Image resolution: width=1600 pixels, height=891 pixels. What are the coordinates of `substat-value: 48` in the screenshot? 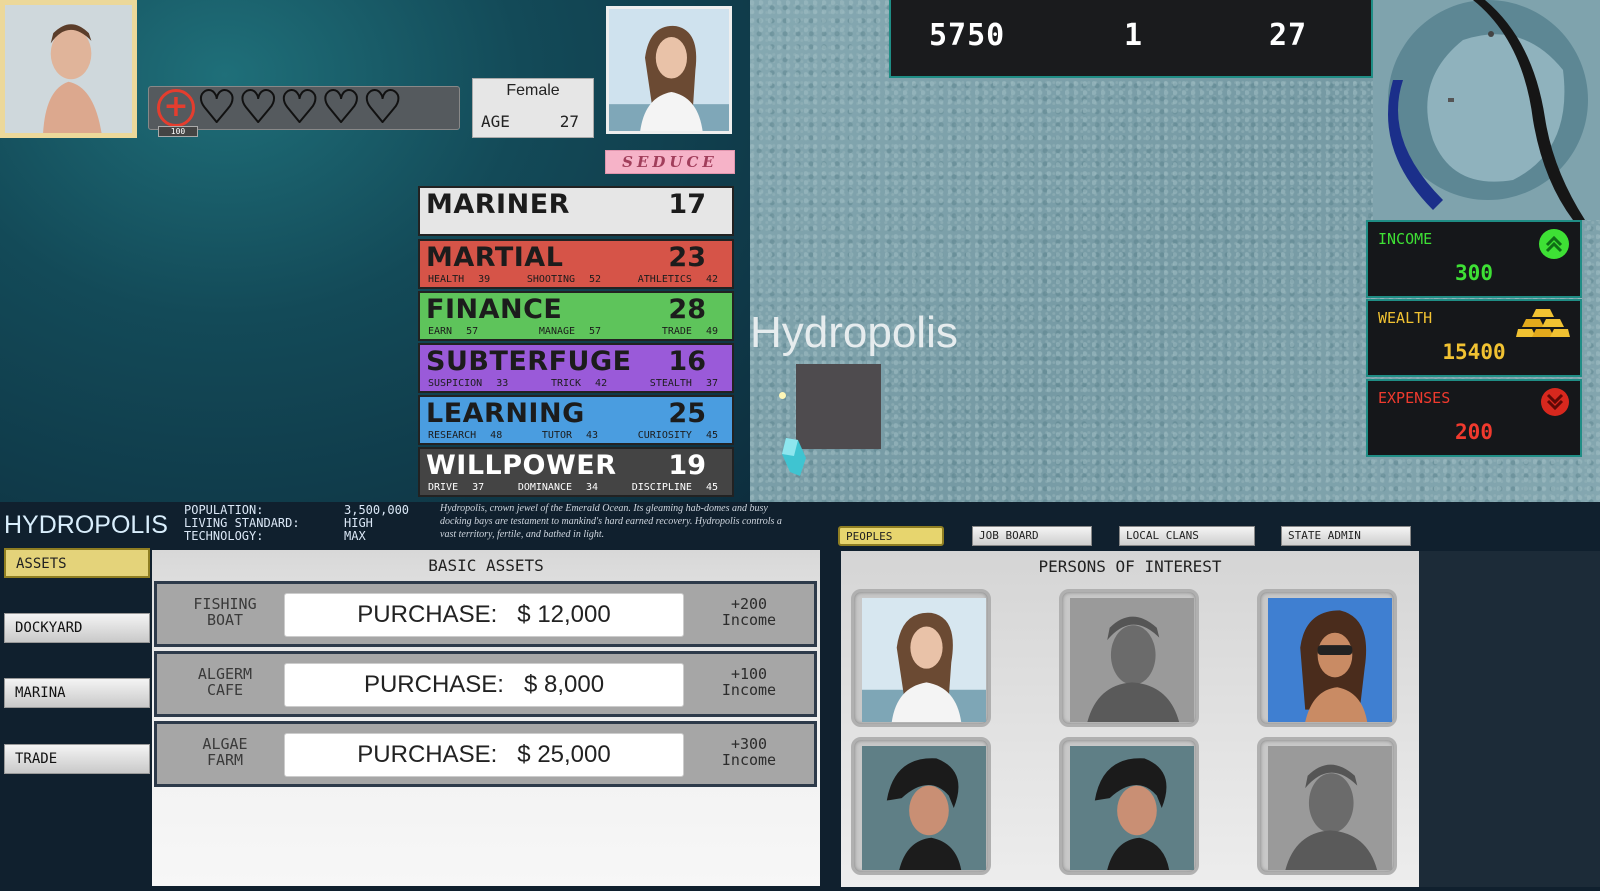 It's located at (496, 435).